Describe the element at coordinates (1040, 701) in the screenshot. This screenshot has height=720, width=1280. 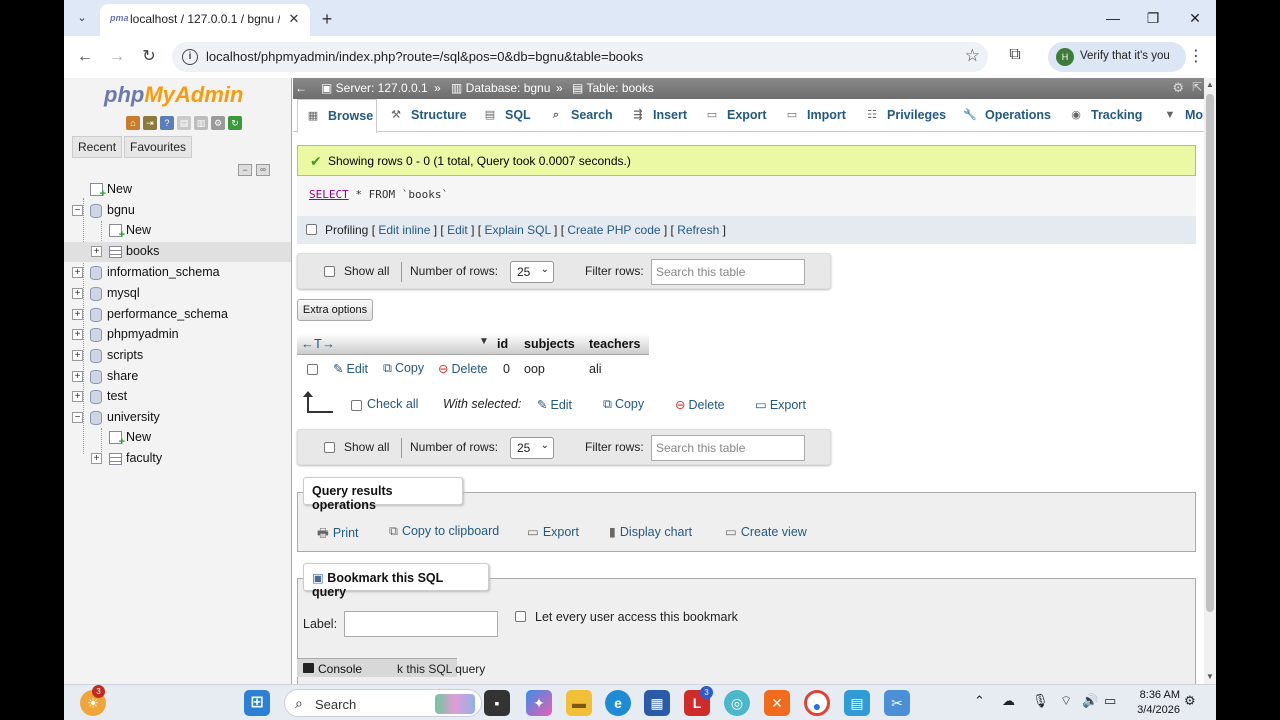
I see `microphone-icon: 🎙` at that location.